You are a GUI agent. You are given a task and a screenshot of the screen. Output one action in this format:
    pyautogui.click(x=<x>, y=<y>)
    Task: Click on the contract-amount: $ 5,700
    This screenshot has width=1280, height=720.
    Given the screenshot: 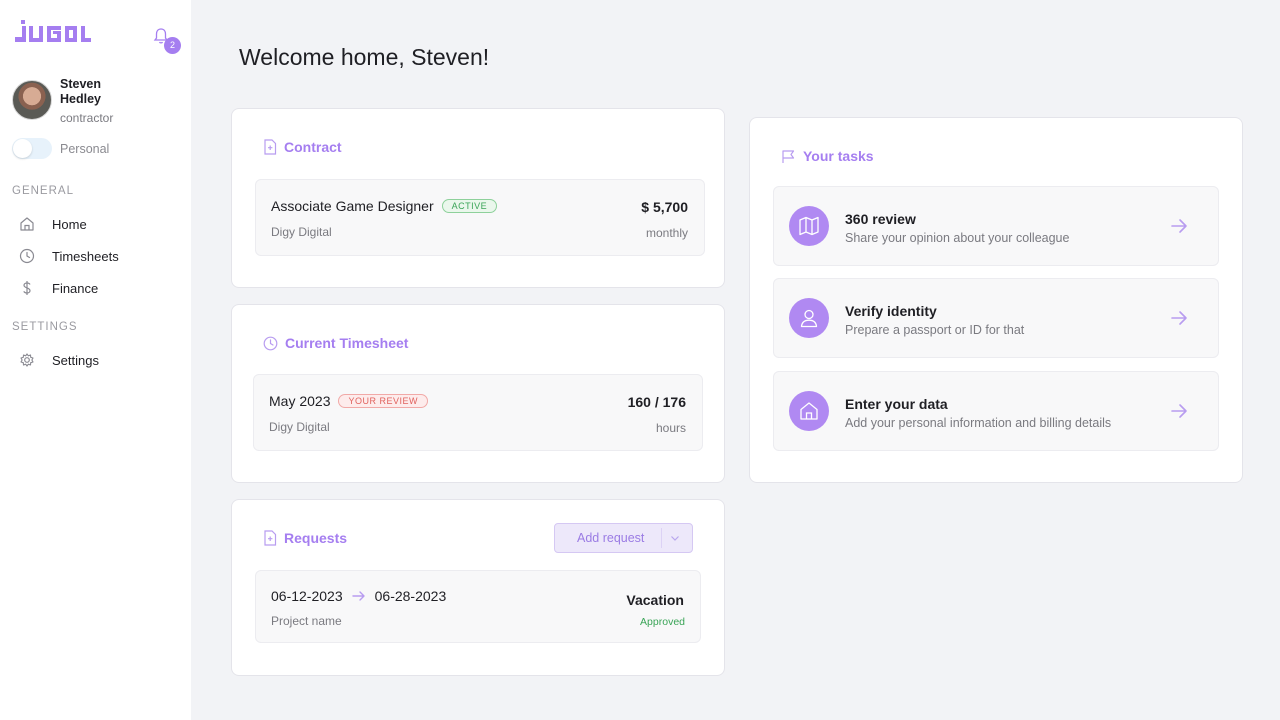 What is the action you would take?
    pyautogui.click(x=664, y=207)
    